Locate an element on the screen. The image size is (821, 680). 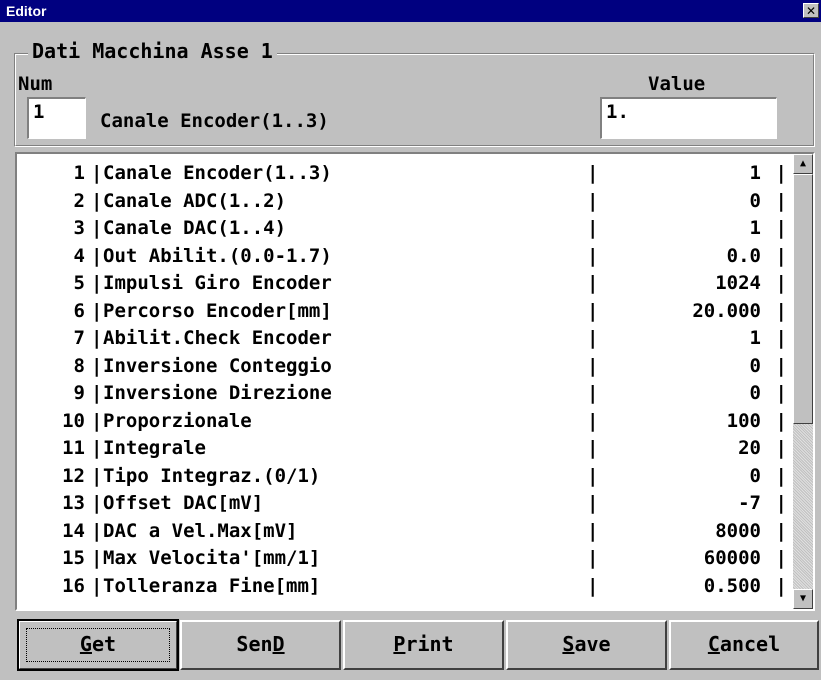
list-item: 3 | Canale DAC(1..4) | 1 | is located at coordinates (406, 229).